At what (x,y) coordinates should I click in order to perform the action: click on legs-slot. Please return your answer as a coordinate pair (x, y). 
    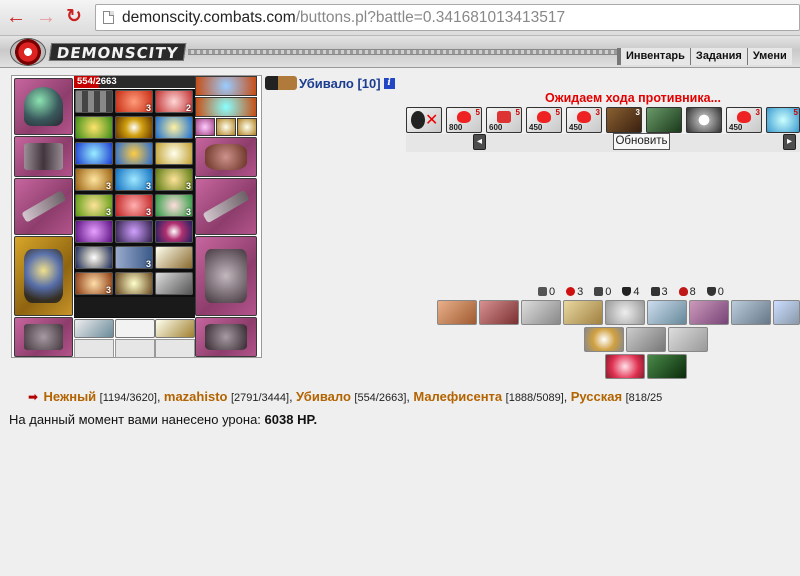
    Looking at the image, I should click on (226, 276).